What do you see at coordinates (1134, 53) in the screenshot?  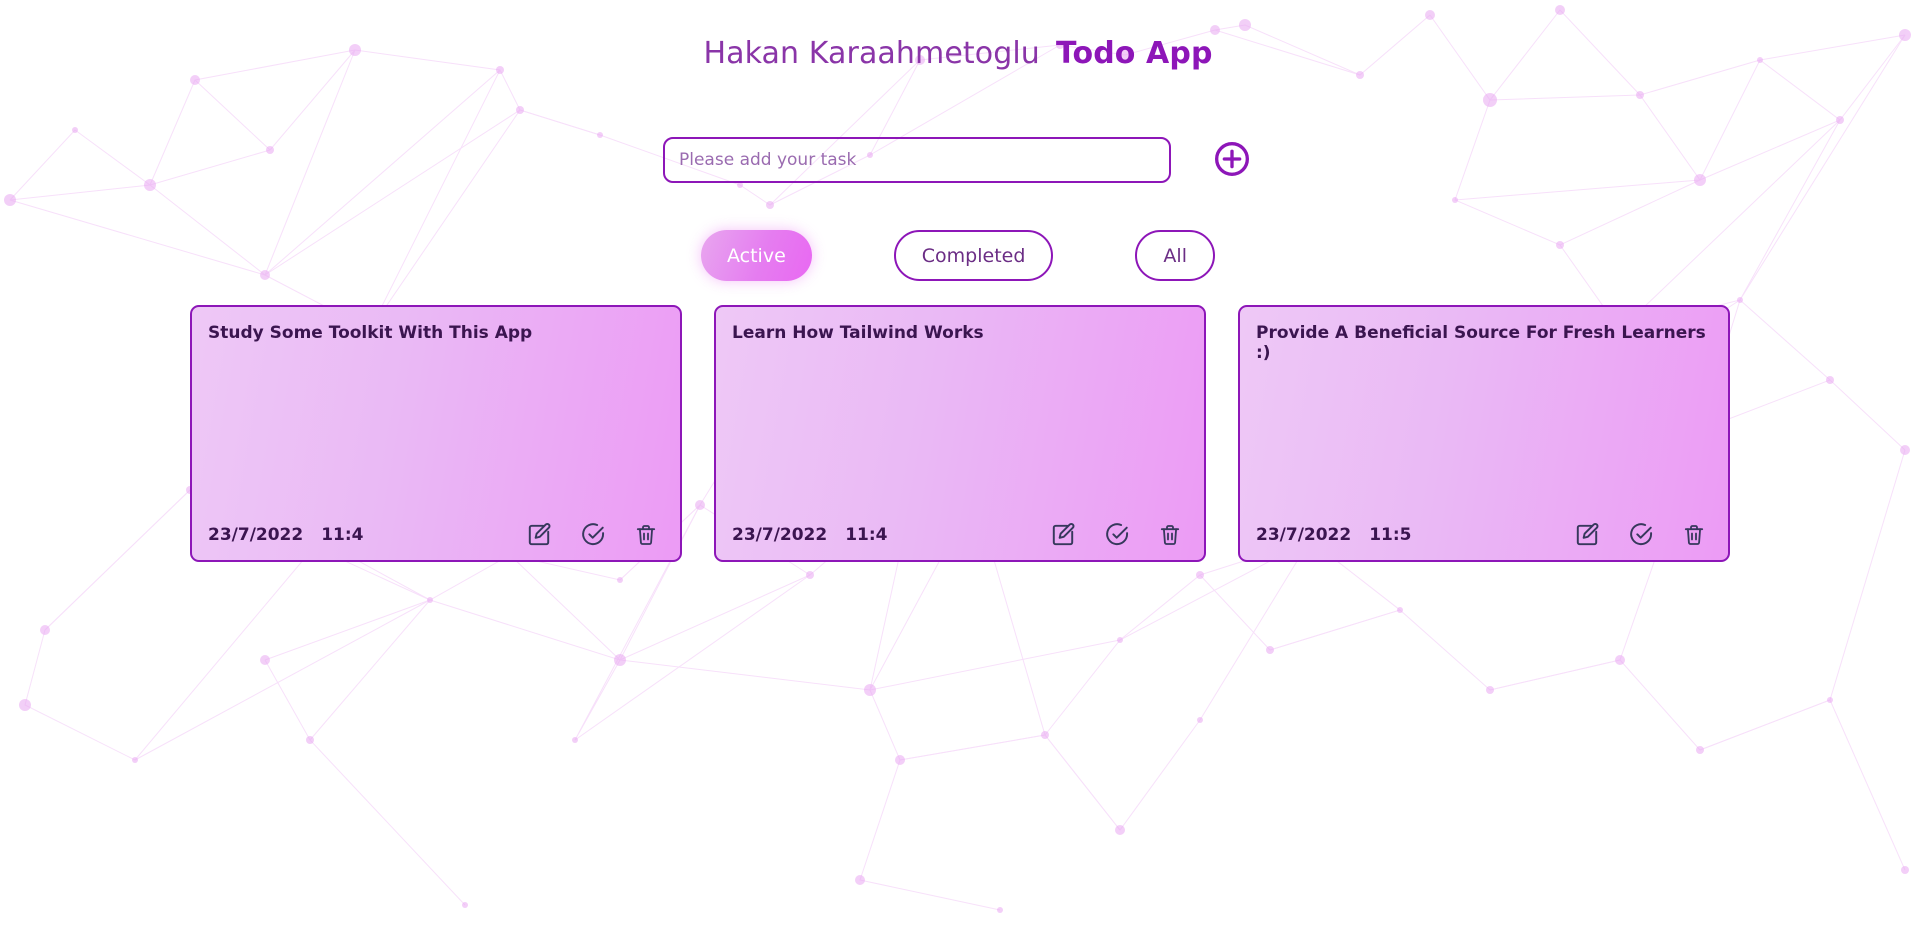 I see `title-app-name: Todo App` at bounding box center [1134, 53].